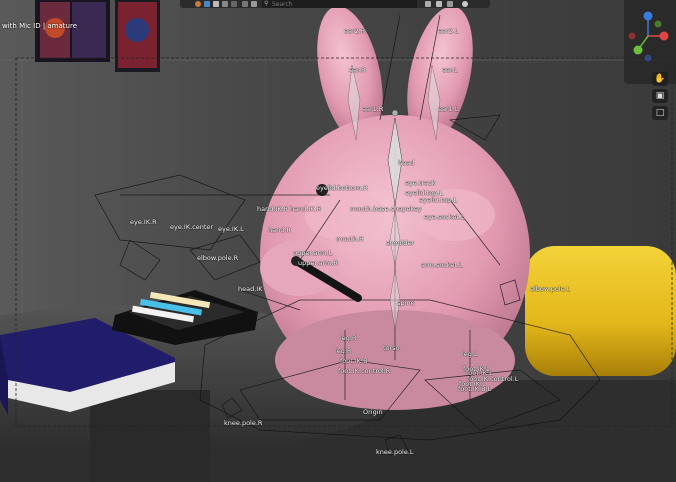 Image resolution: width=676 pixels, height=482 pixels. Describe the element at coordinates (648, 58) in the screenshot. I see `axis-neg-z-icon` at that location.